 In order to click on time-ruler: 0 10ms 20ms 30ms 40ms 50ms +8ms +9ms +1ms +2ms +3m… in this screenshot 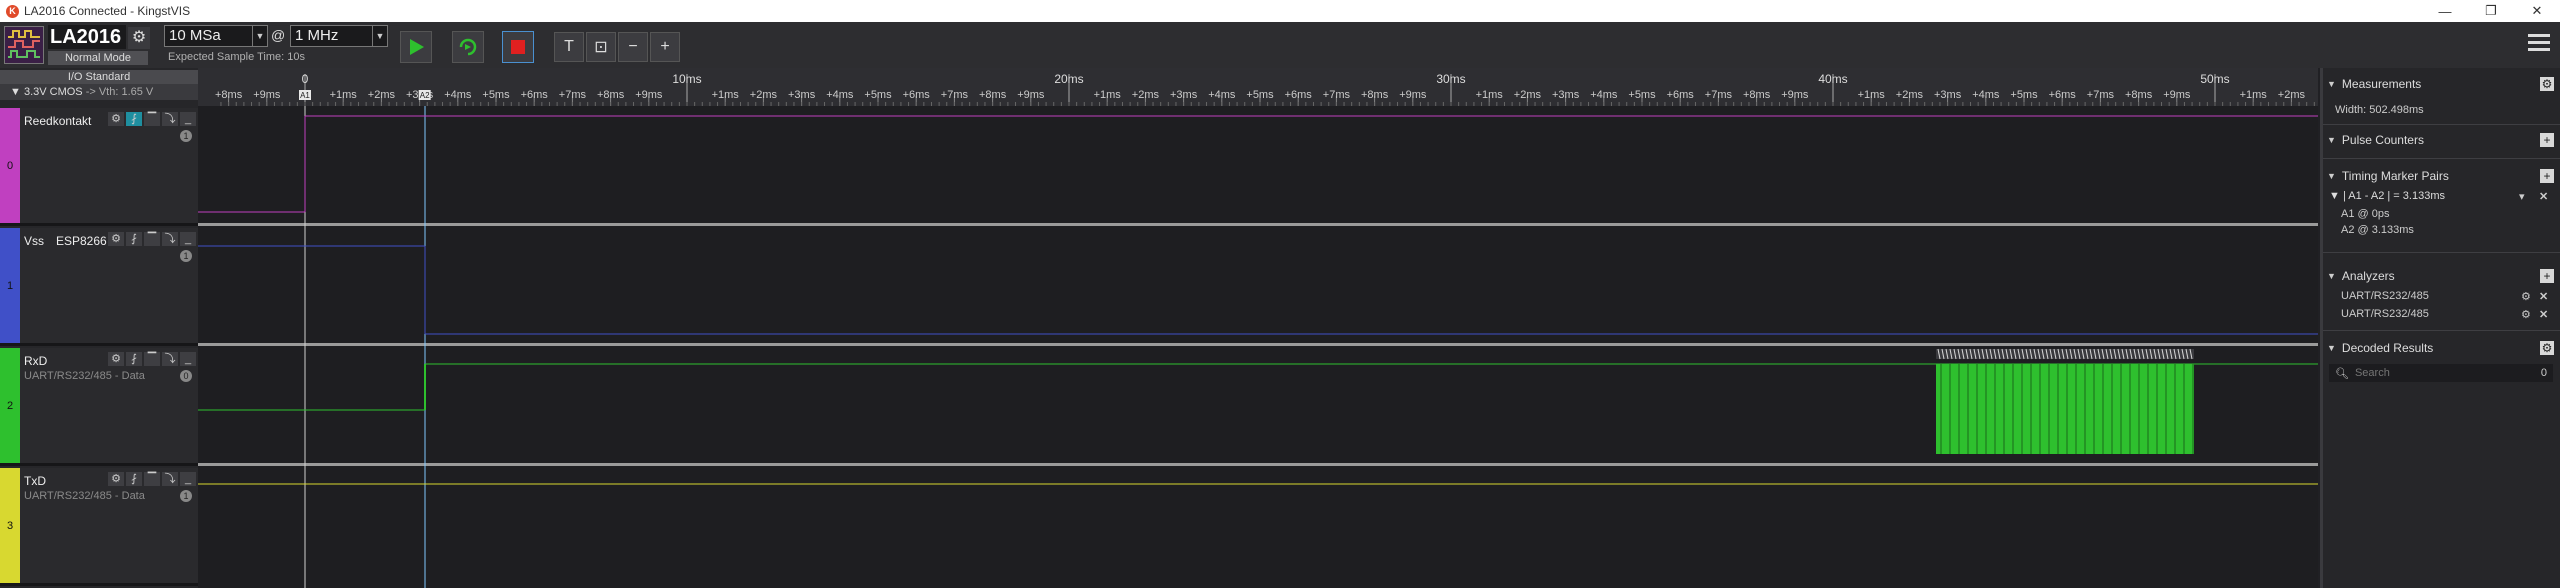, I will do `click(1258, 87)`.